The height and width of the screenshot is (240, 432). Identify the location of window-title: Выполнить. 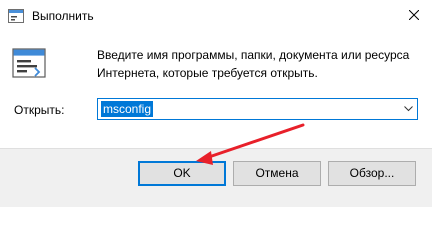
(63, 16).